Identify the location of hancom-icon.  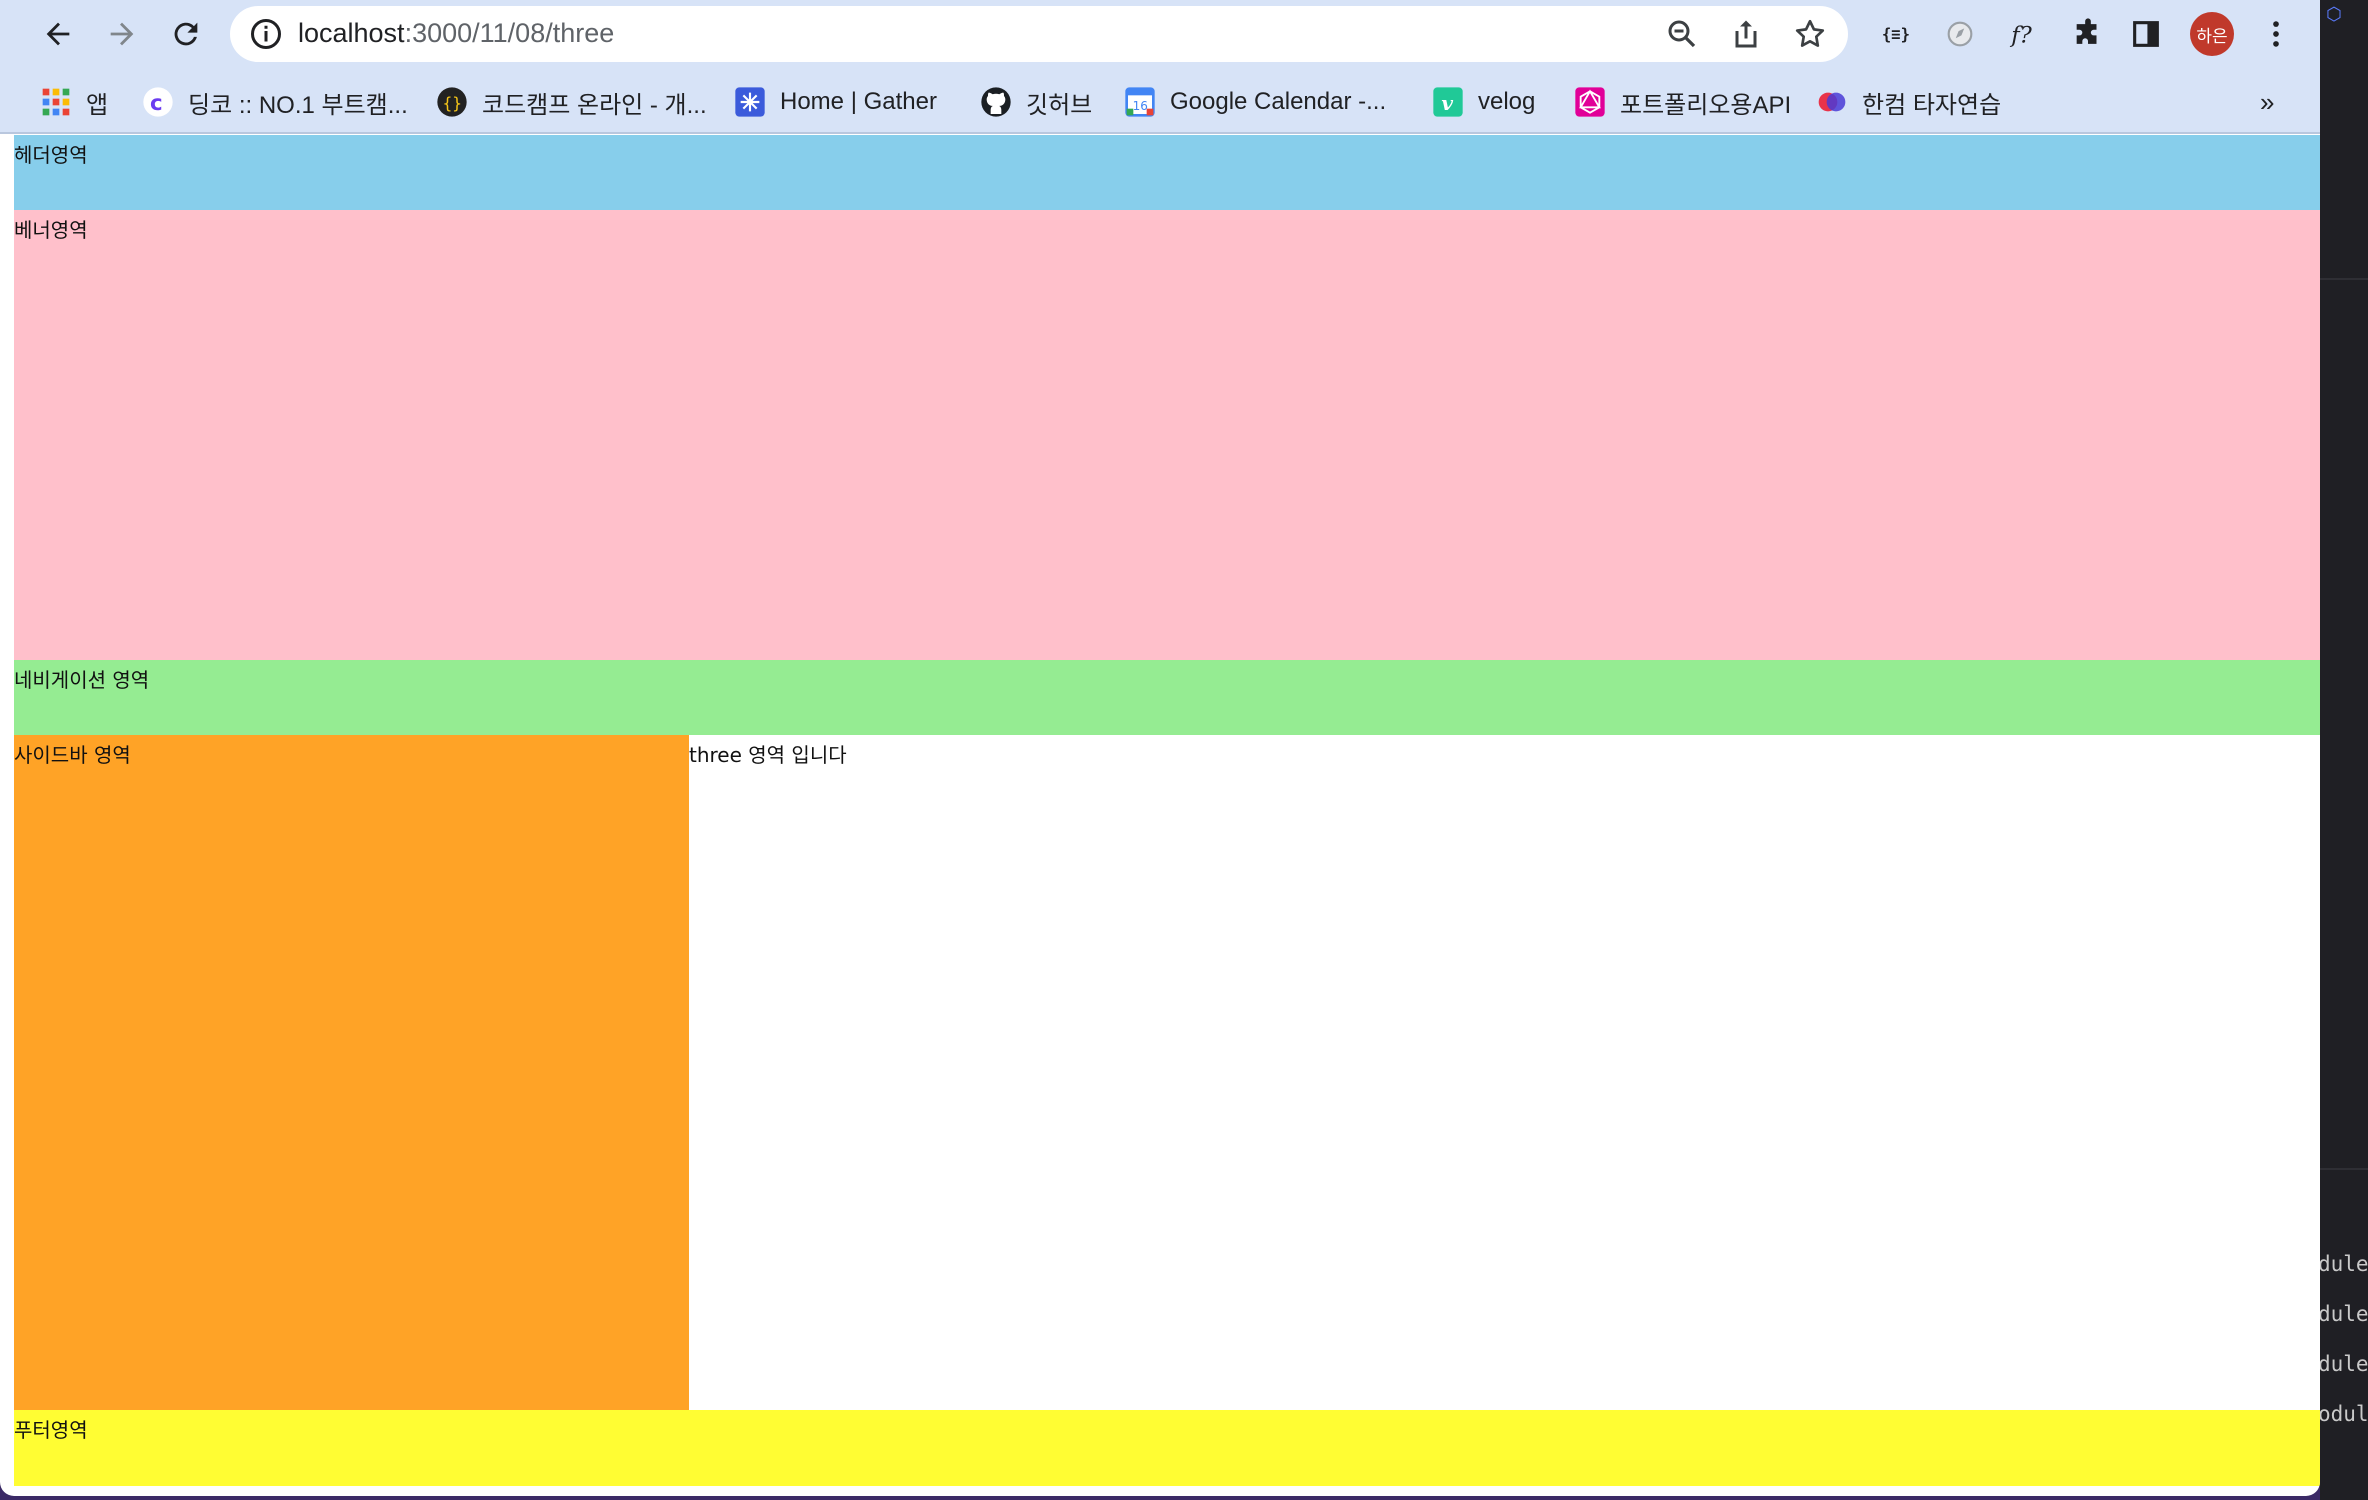
(1832, 102).